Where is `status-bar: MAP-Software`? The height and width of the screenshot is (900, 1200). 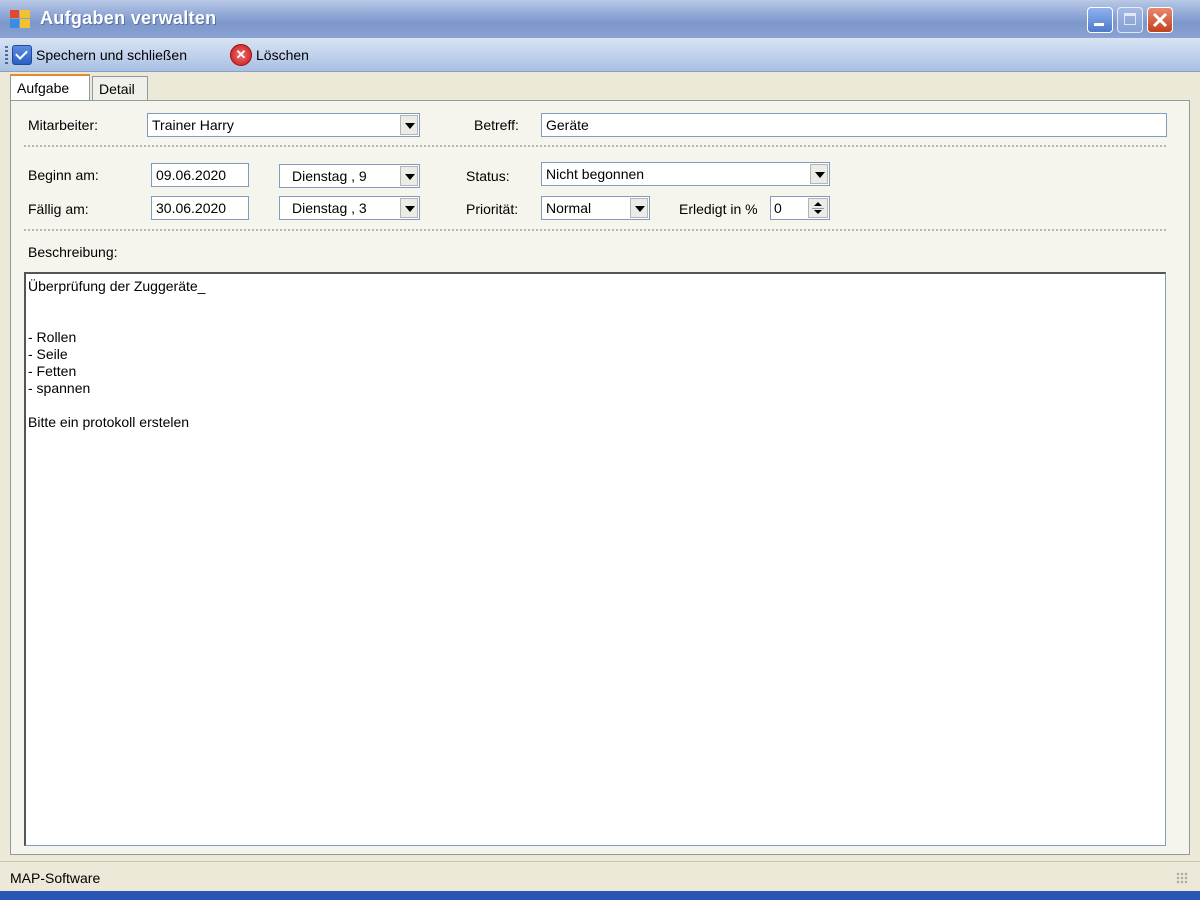
status-bar: MAP-Software is located at coordinates (600, 876).